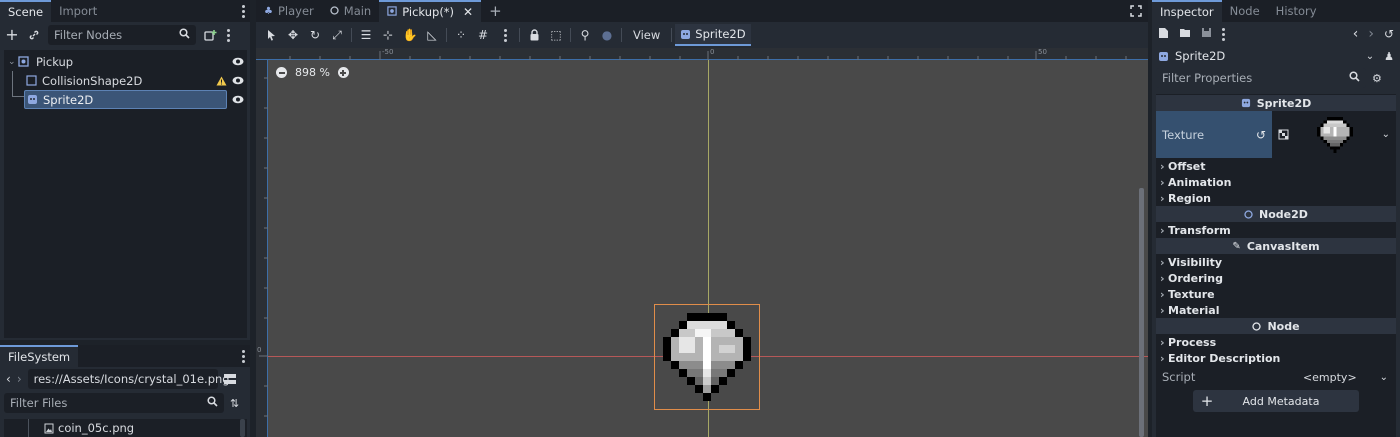 The image size is (1400, 437). What do you see at coordinates (1330, 377) in the screenshot?
I see `script-value: <empty>` at bounding box center [1330, 377].